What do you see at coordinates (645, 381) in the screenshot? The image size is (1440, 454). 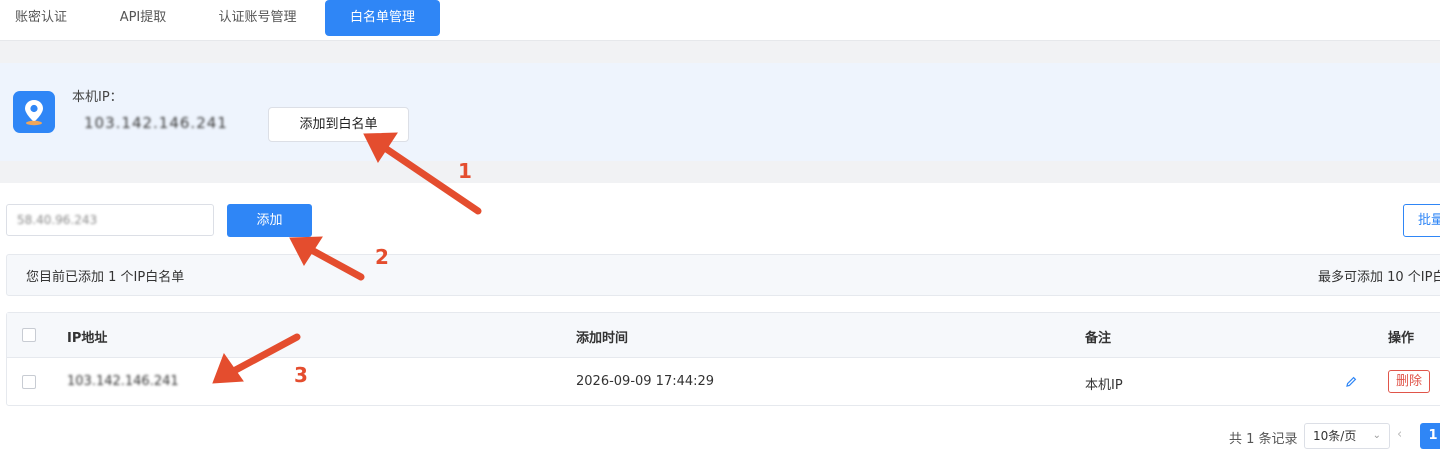 I see `row-time: 2026-09-09 17:44:29` at bounding box center [645, 381].